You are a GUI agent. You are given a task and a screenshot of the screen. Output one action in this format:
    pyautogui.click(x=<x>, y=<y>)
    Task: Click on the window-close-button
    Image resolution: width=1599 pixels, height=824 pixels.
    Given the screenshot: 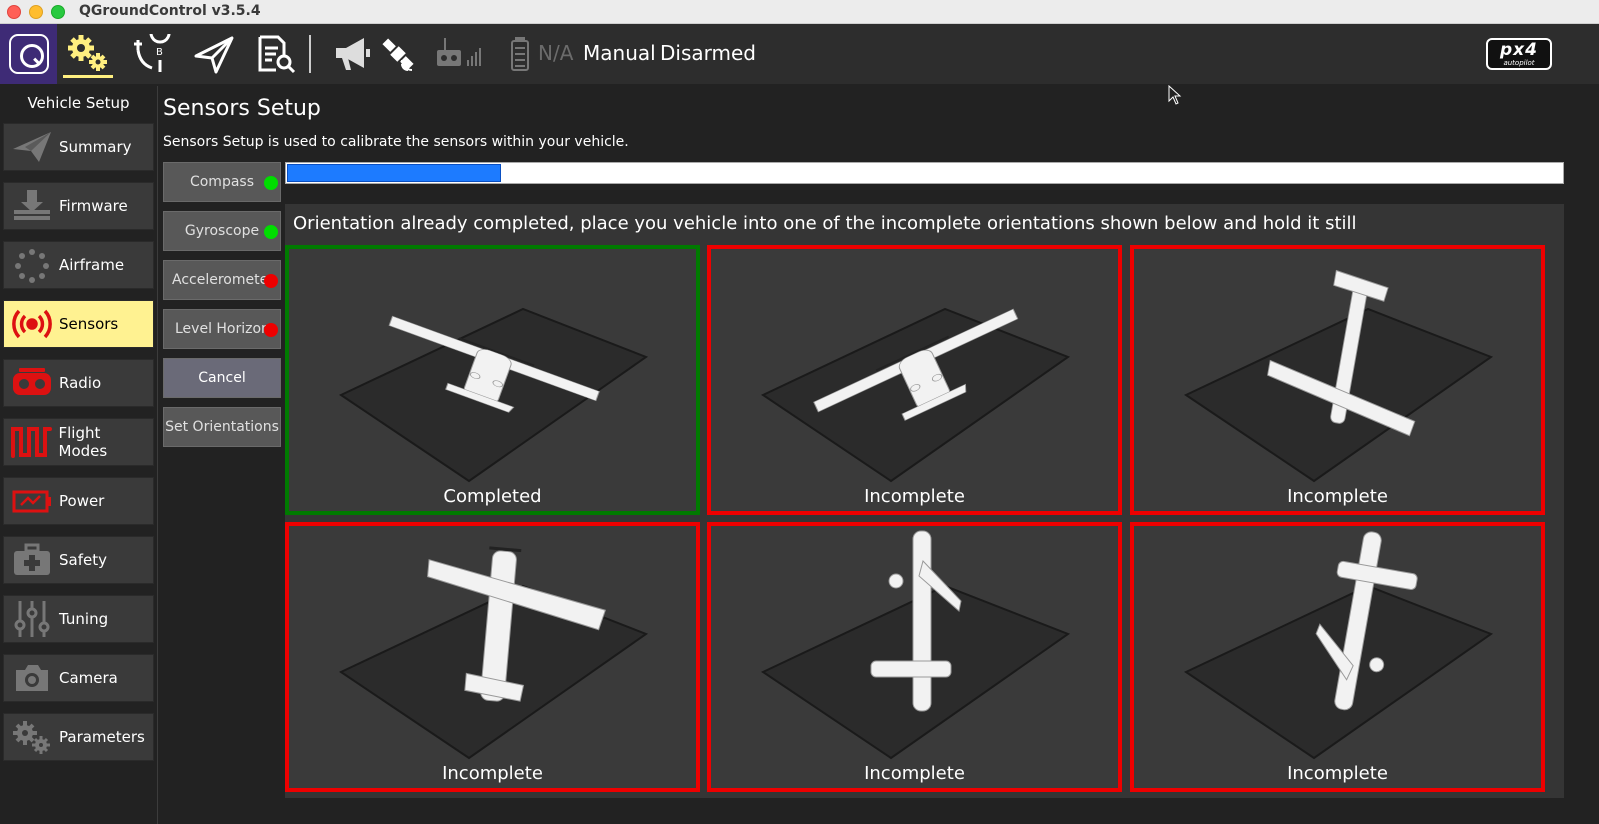 What is the action you would take?
    pyautogui.click(x=14, y=12)
    